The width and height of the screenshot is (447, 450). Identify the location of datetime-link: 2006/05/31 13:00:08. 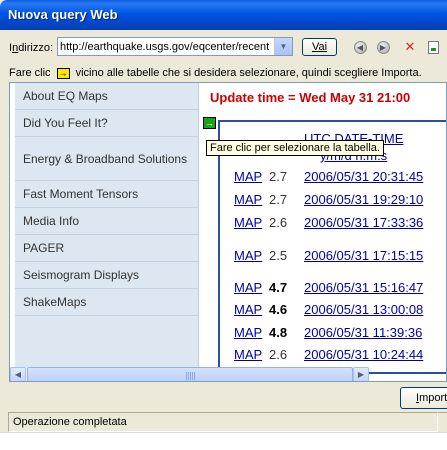
(363, 309).